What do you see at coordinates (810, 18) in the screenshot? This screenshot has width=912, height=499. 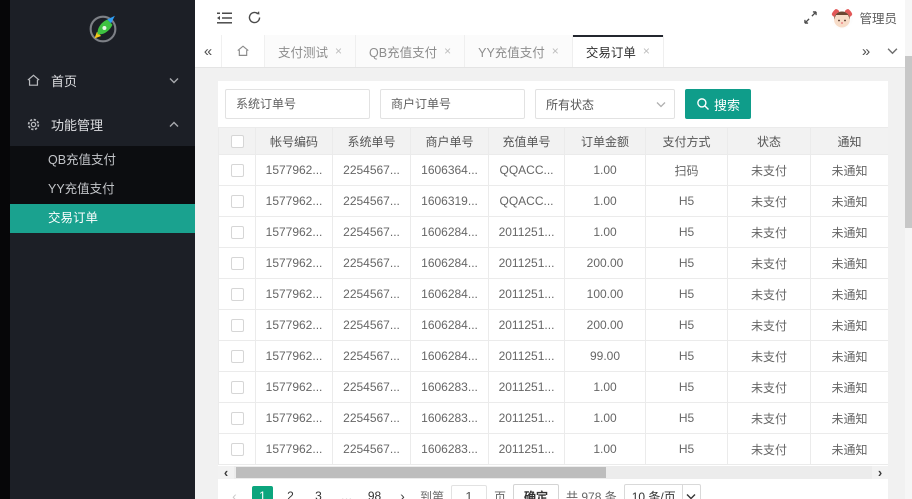 I see `fullscreen-button` at bounding box center [810, 18].